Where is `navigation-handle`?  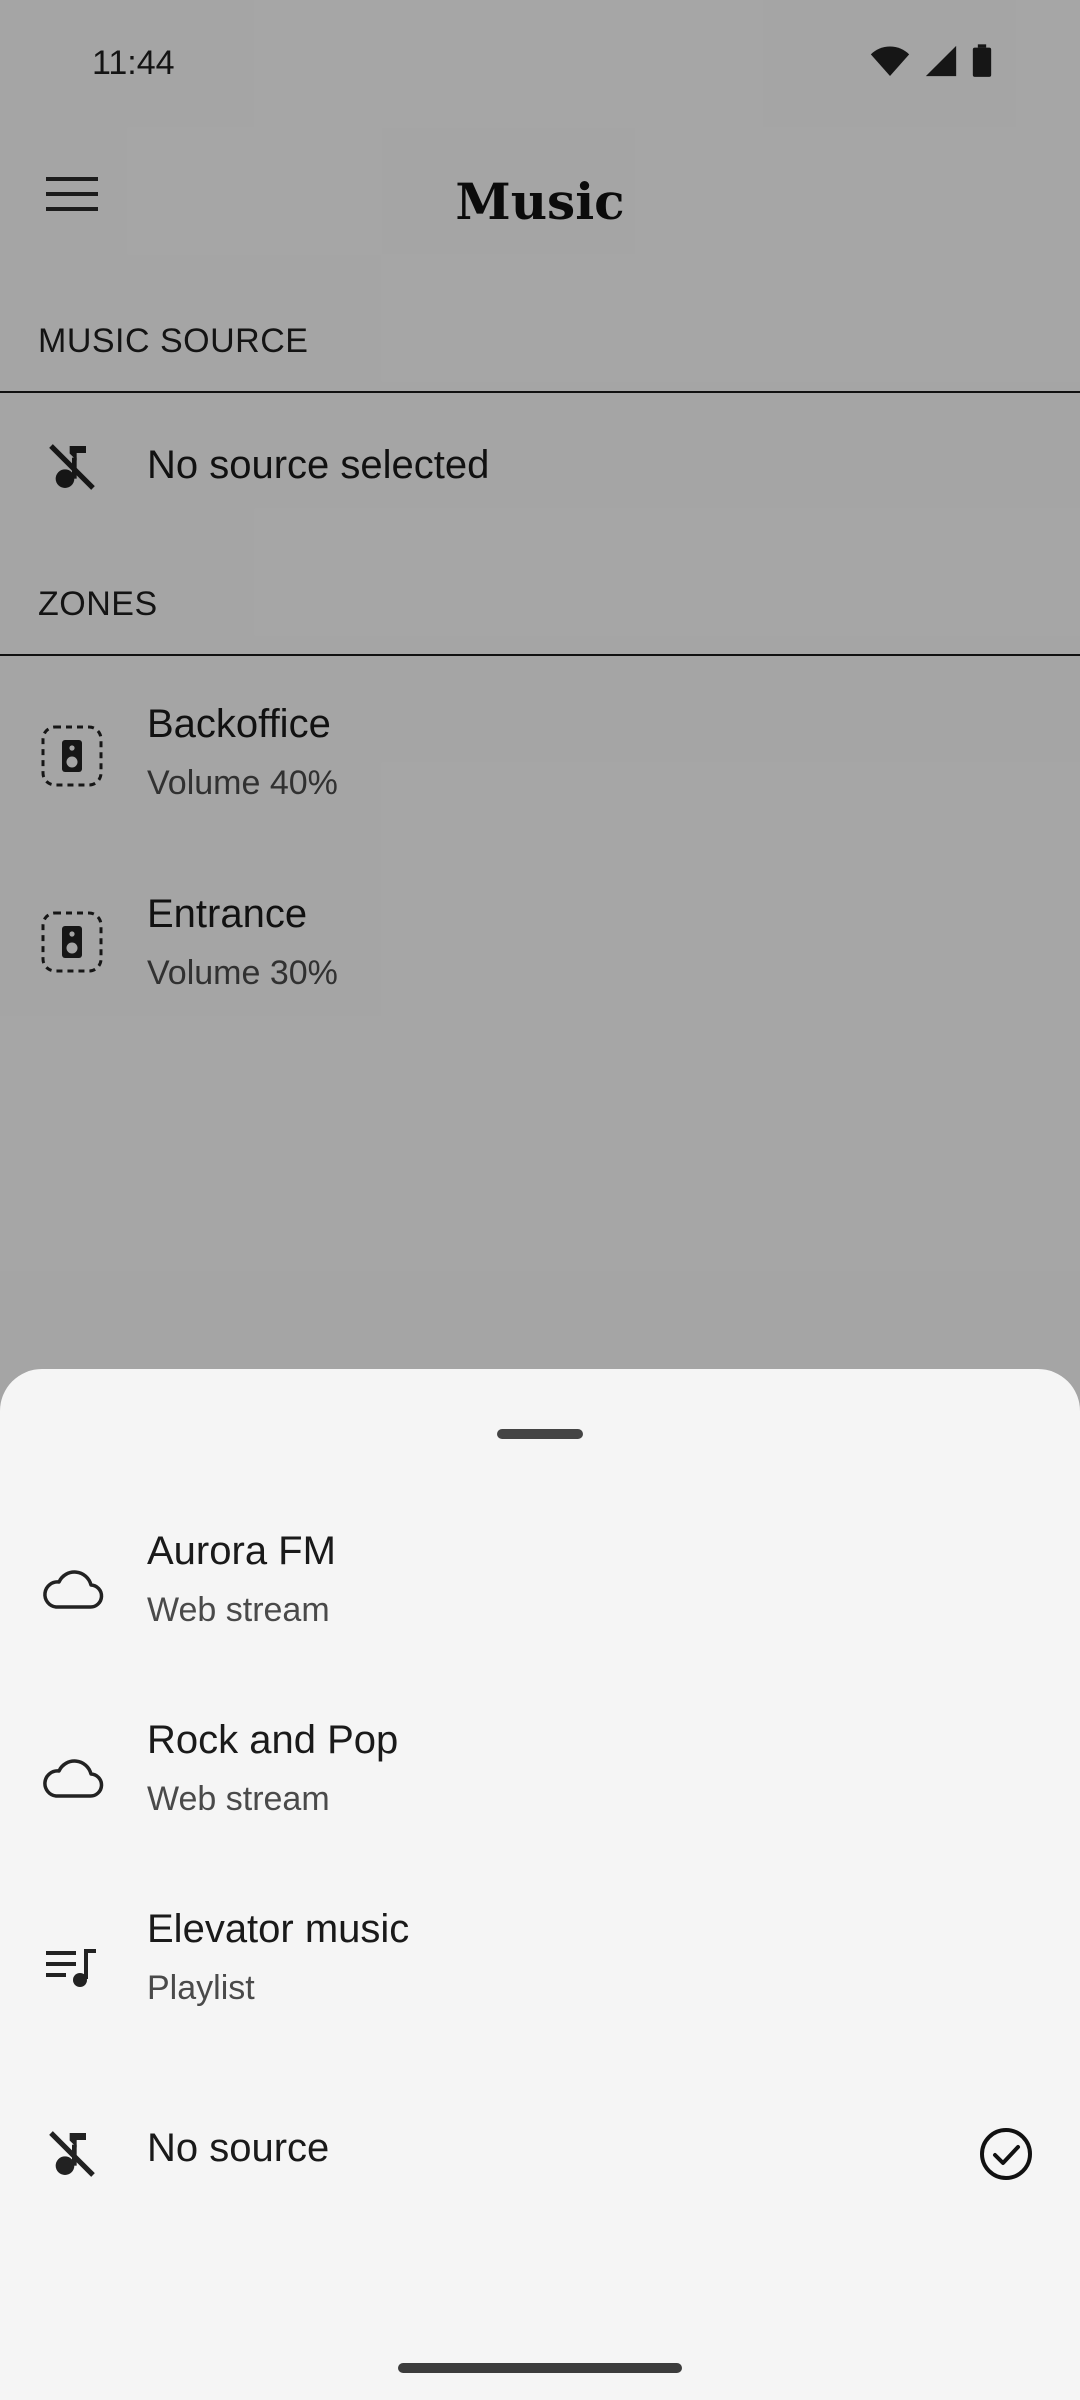 navigation-handle is located at coordinates (540, 2368).